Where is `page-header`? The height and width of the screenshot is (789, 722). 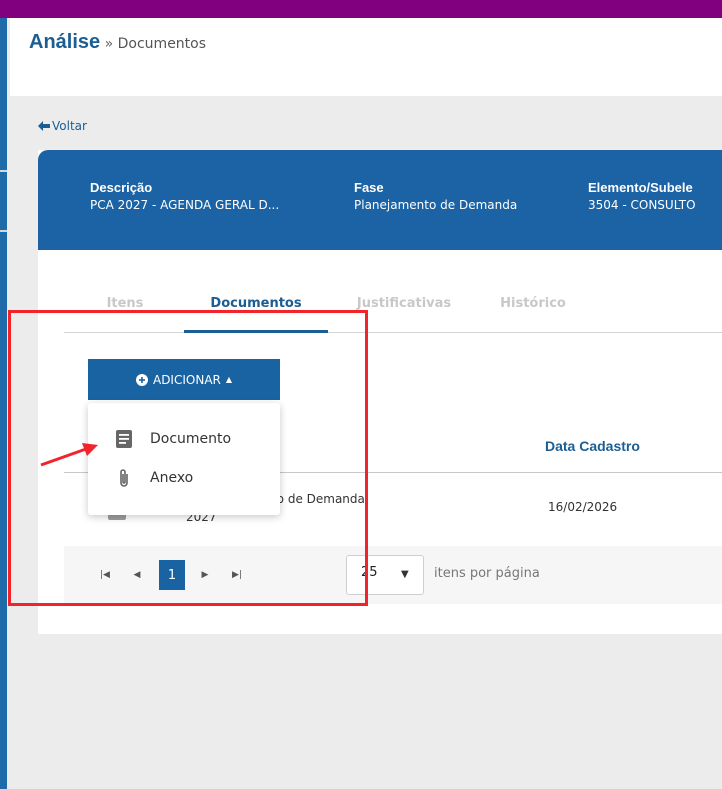 page-header is located at coordinates (366, 57).